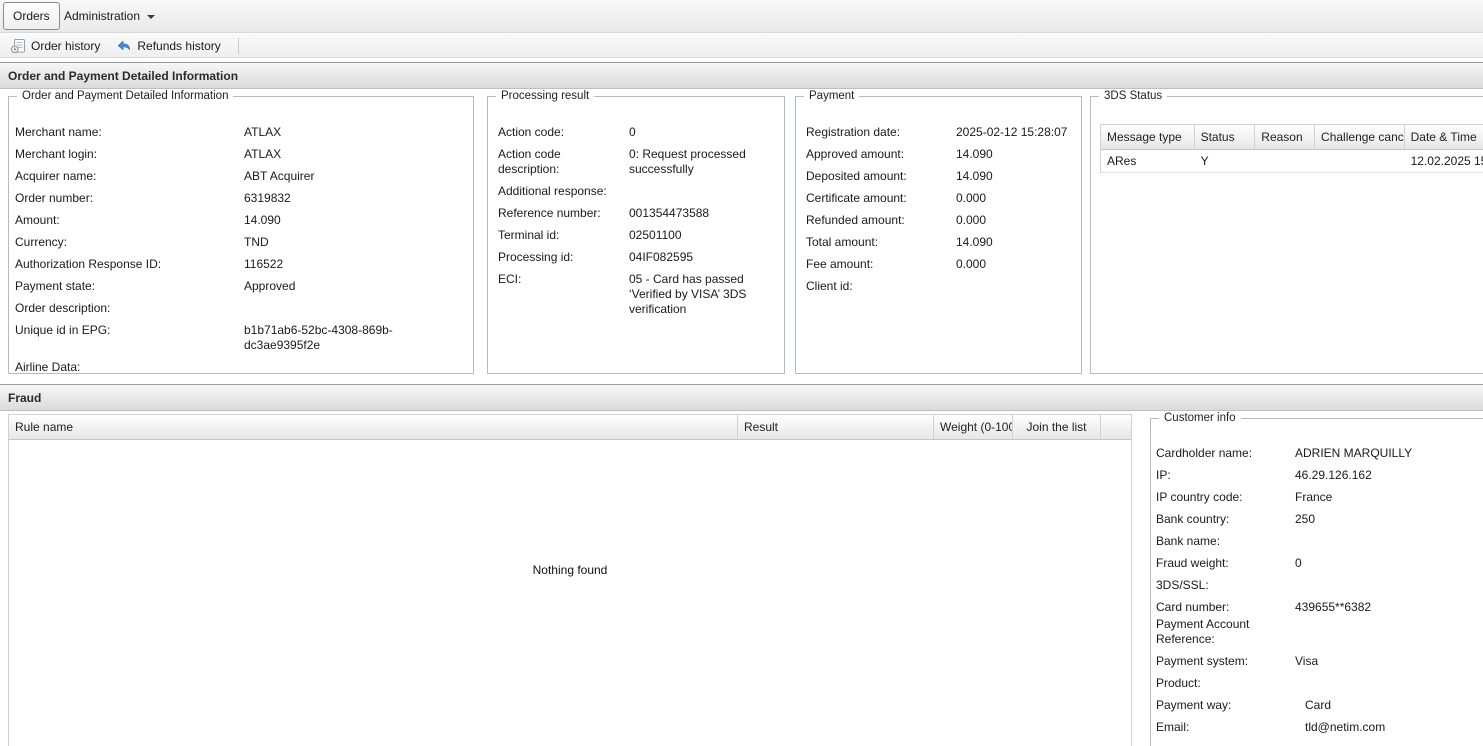 This screenshot has width=1483, height=746. What do you see at coordinates (63, 308) in the screenshot?
I see `field-label: Order description:` at bounding box center [63, 308].